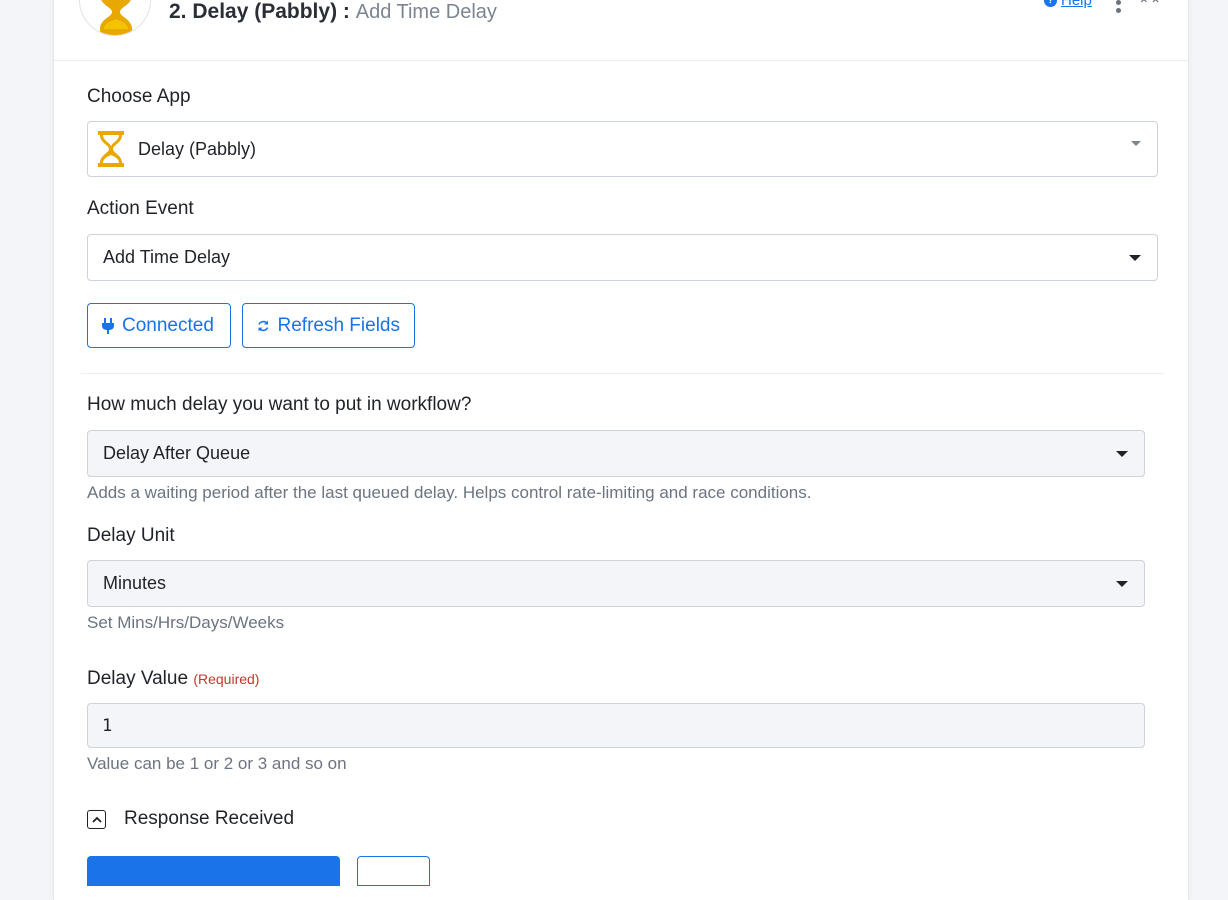 Image resolution: width=1228 pixels, height=900 pixels. Describe the element at coordinates (213, 871) in the screenshot. I see `primary-action-button` at that location.